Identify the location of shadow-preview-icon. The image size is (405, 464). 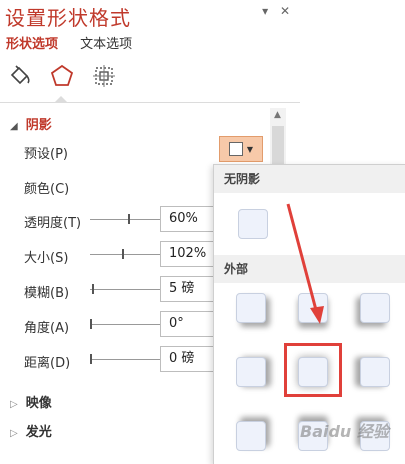
(235, 149).